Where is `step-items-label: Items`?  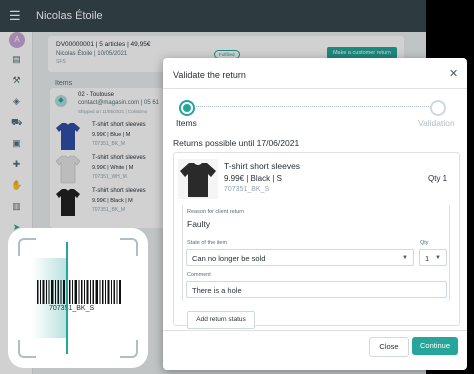 step-items-label: Items is located at coordinates (186, 123).